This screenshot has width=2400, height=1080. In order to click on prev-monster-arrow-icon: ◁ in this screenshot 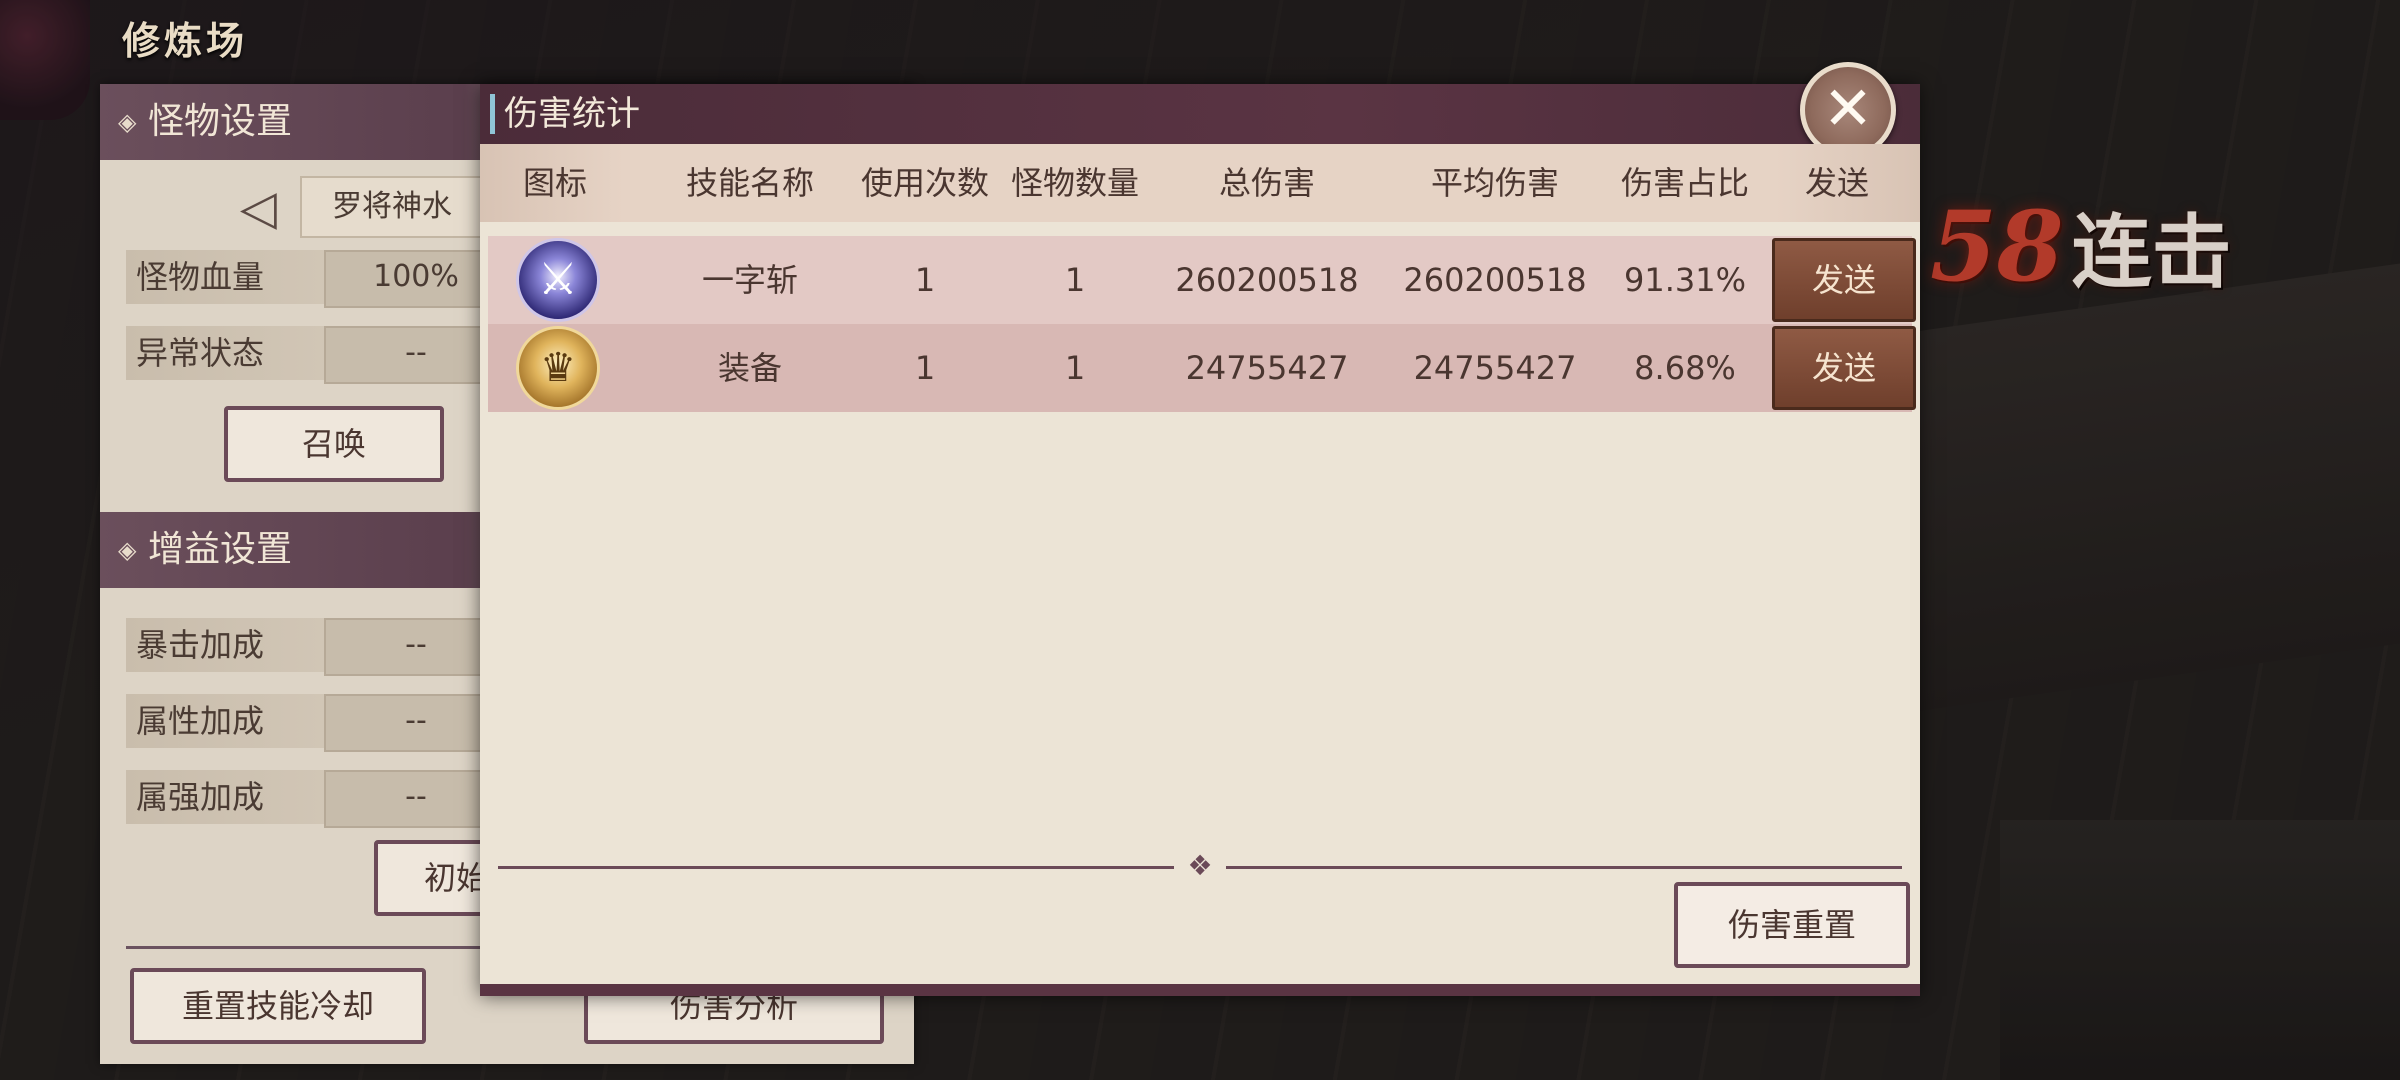, I will do `click(258, 208)`.